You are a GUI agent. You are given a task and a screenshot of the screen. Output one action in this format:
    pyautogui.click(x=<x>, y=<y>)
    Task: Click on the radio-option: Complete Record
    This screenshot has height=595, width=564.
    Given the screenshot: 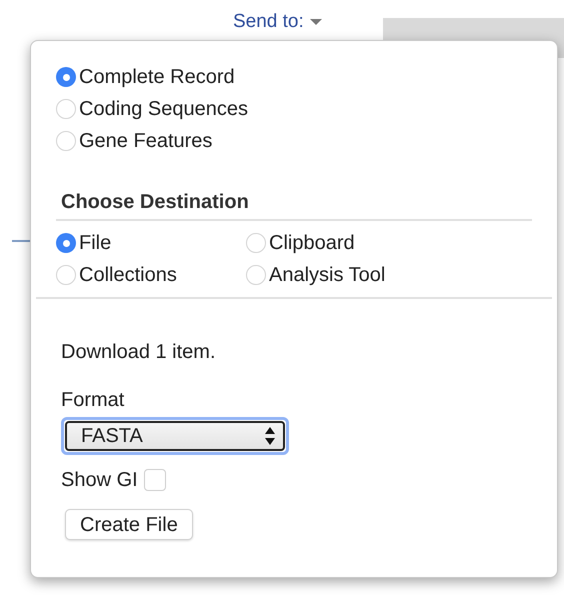 What is the action you would take?
    pyautogui.click(x=306, y=77)
    